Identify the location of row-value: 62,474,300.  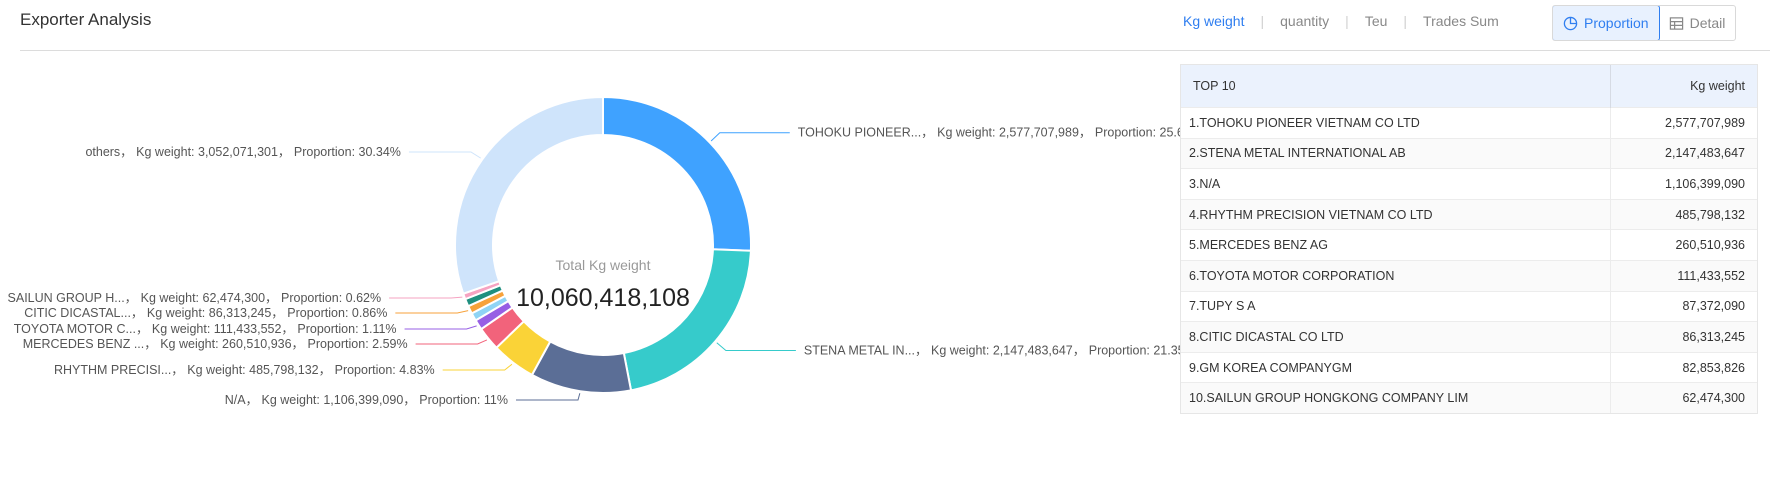
(1683, 397).